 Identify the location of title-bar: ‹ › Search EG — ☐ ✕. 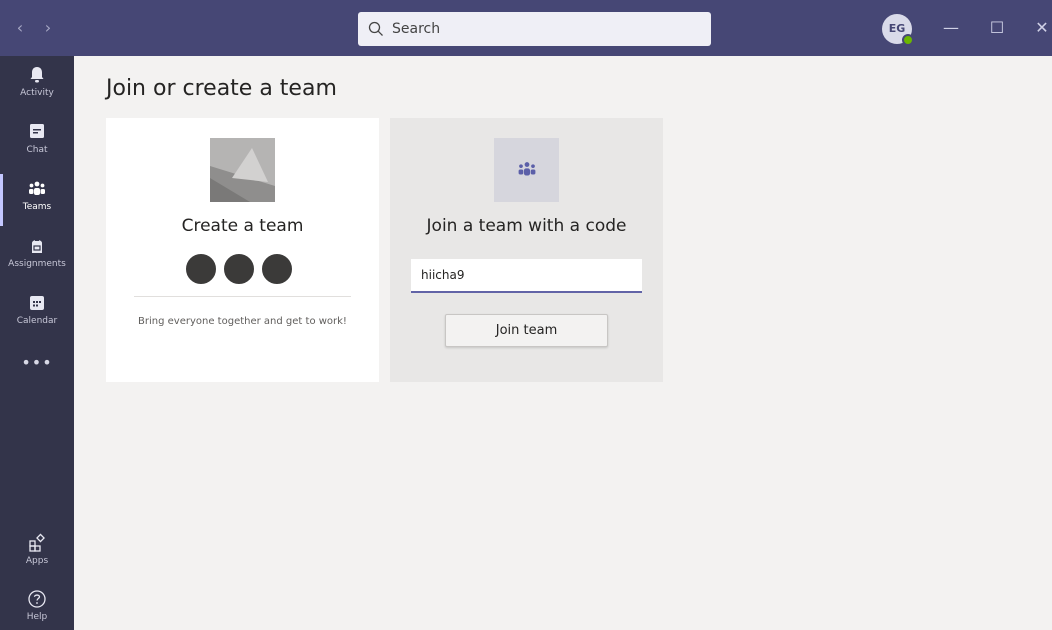
(526, 28).